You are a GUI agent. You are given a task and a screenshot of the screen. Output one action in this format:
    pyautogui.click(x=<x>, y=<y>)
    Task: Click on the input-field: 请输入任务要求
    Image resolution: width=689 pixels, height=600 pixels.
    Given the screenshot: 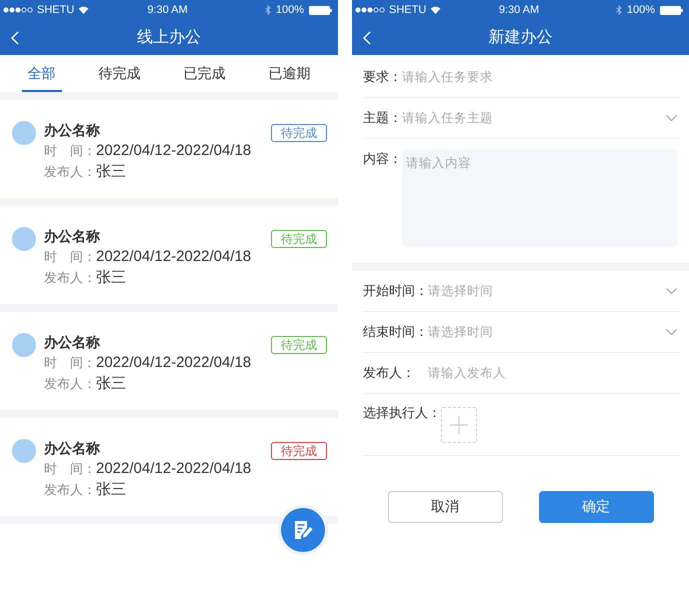 What is the action you would take?
    pyautogui.click(x=541, y=77)
    